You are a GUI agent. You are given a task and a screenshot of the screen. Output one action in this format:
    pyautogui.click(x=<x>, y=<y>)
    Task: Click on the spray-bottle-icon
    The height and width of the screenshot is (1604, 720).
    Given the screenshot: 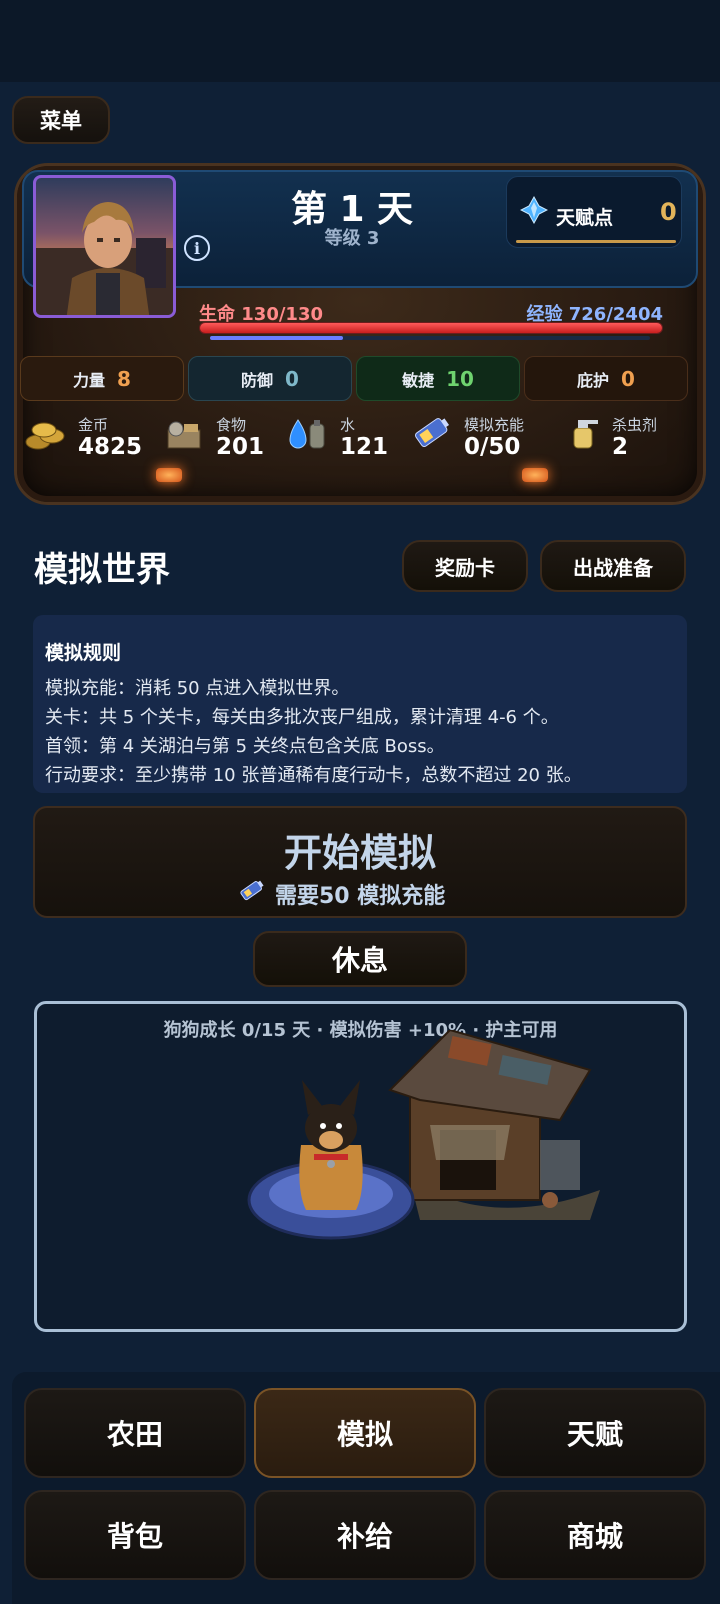 What is the action you would take?
    pyautogui.click(x=585, y=434)
    